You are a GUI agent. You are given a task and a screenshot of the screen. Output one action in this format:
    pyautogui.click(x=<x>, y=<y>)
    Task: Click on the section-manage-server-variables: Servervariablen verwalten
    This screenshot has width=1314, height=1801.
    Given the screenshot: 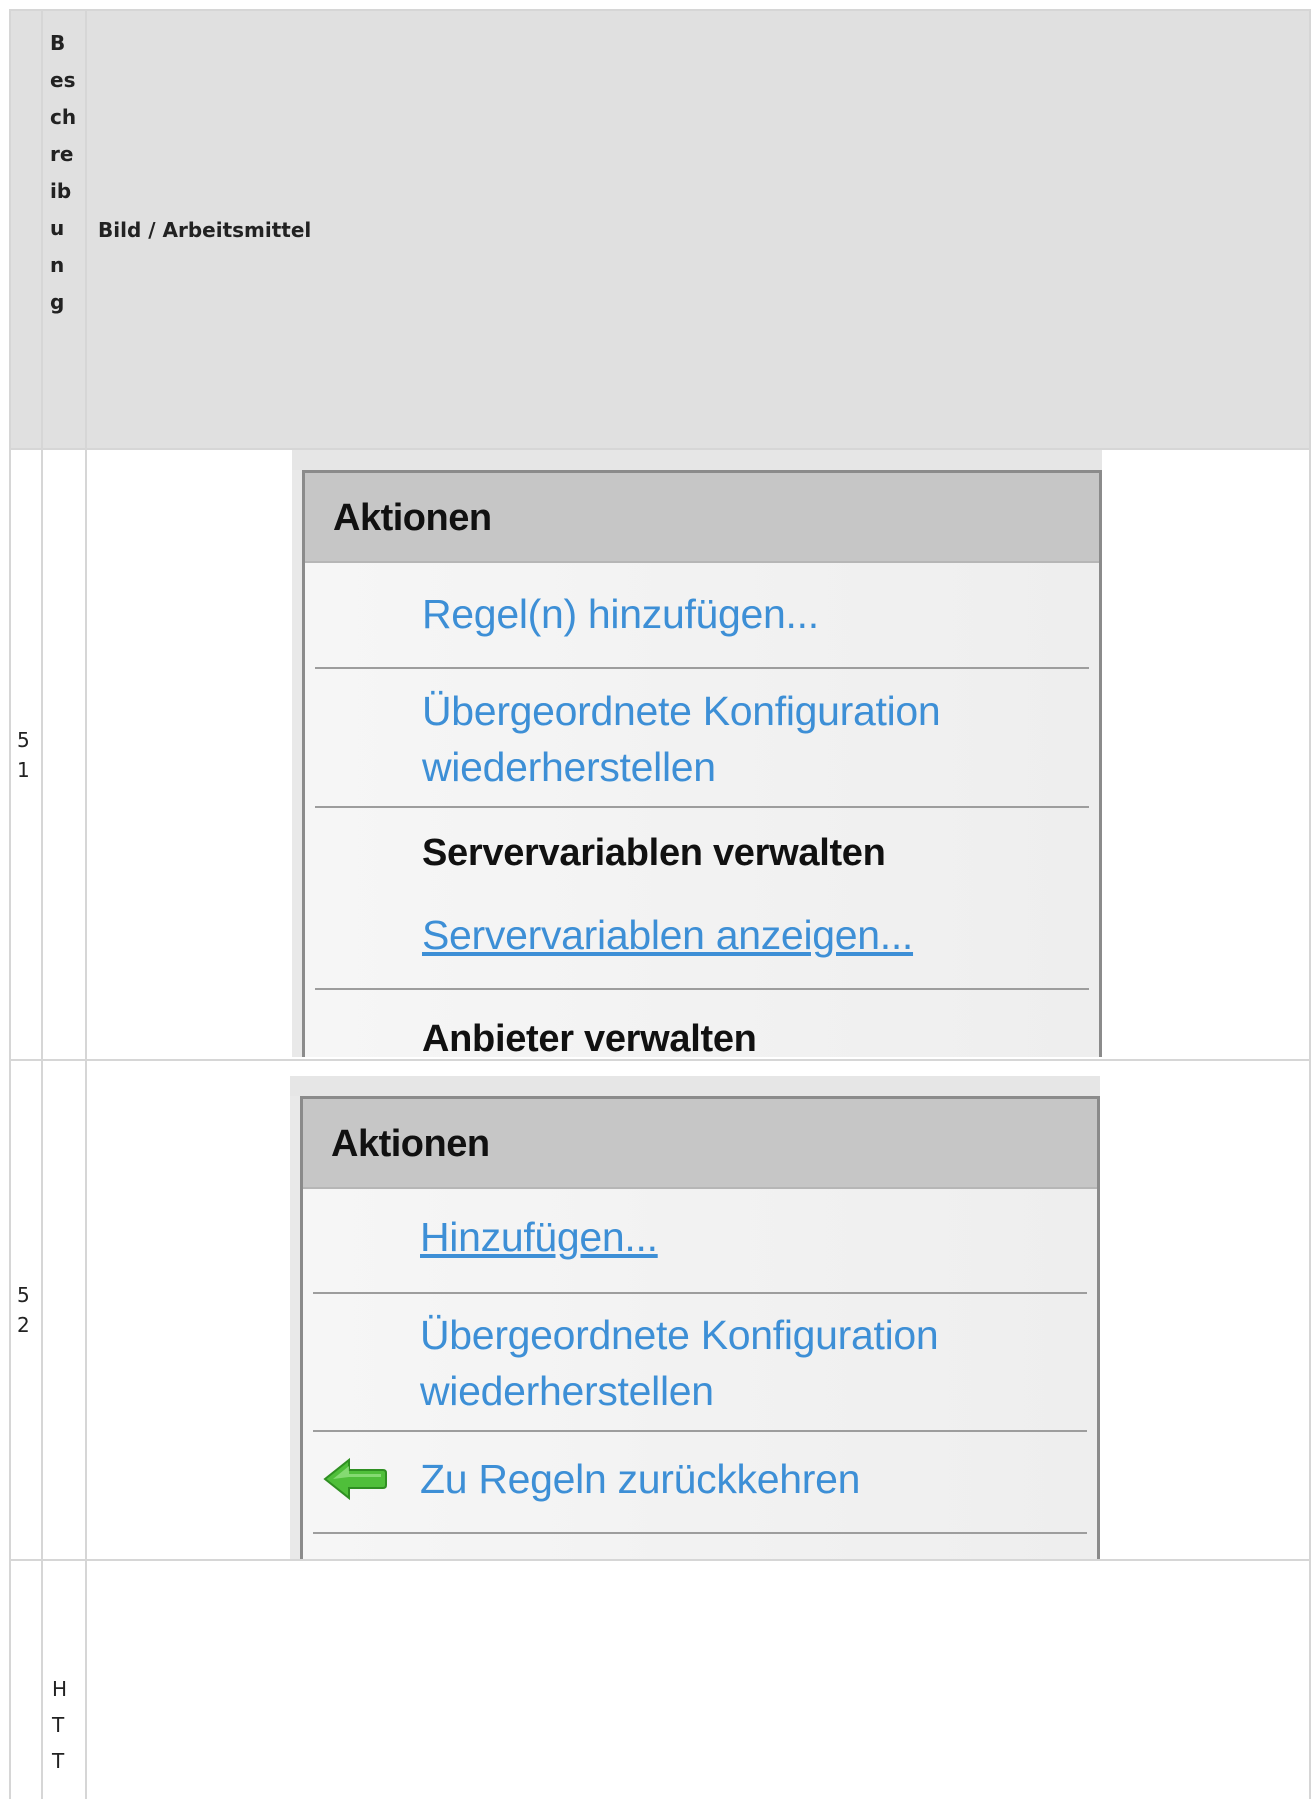 What is the action you would take?
    pyautogui.click(x=654, y=853)
    